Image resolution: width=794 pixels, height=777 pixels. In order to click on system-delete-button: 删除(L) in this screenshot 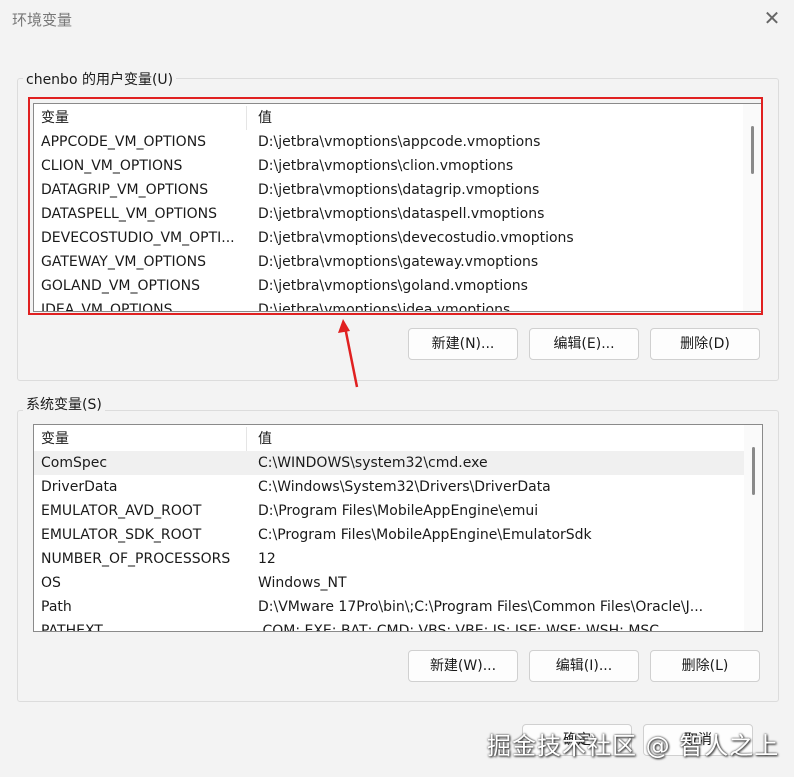, I will do `click(705, 666)`.